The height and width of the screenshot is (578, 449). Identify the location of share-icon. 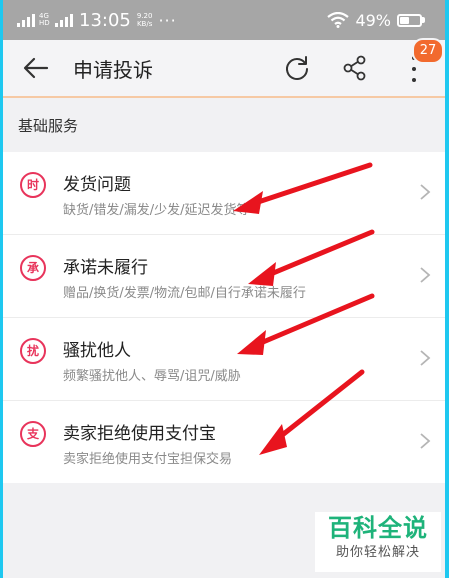
(355, 68).